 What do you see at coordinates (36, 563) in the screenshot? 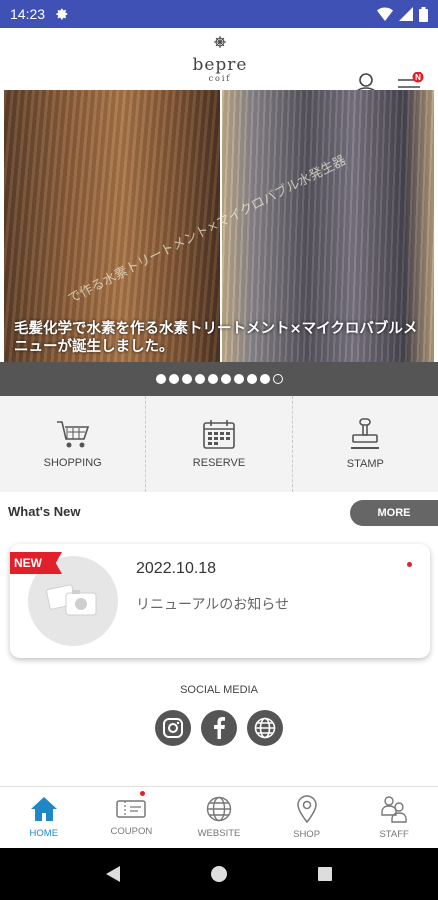
I see `new-badge: NEW` at bounding box center [36, 563].